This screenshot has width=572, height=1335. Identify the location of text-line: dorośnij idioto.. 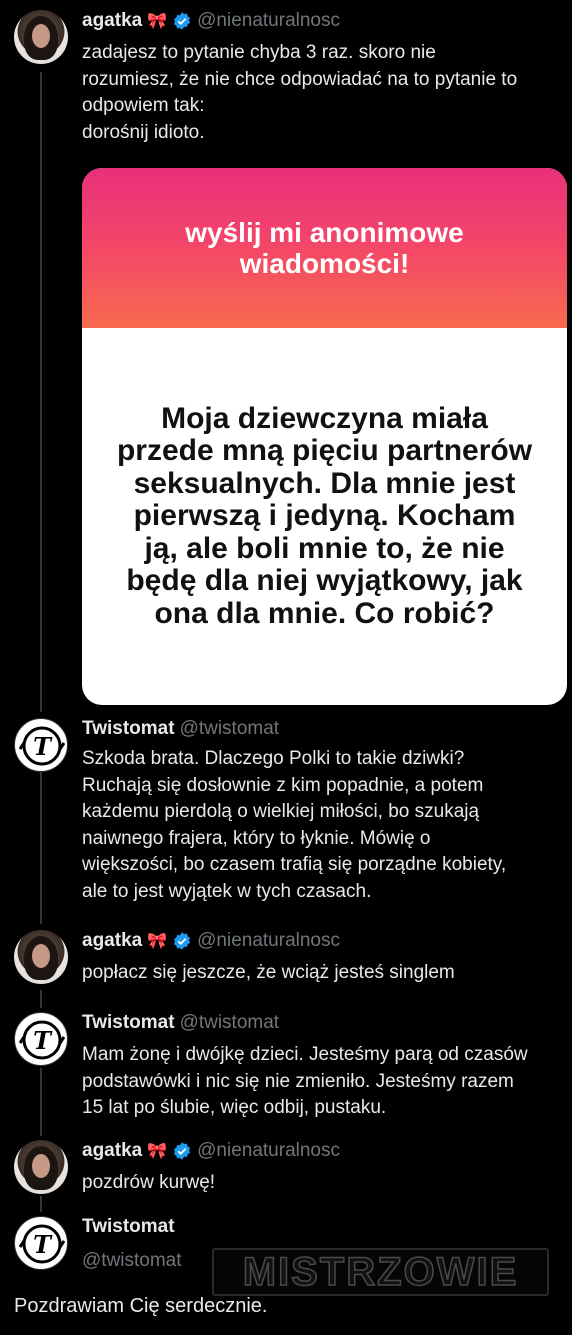
(143, 132).